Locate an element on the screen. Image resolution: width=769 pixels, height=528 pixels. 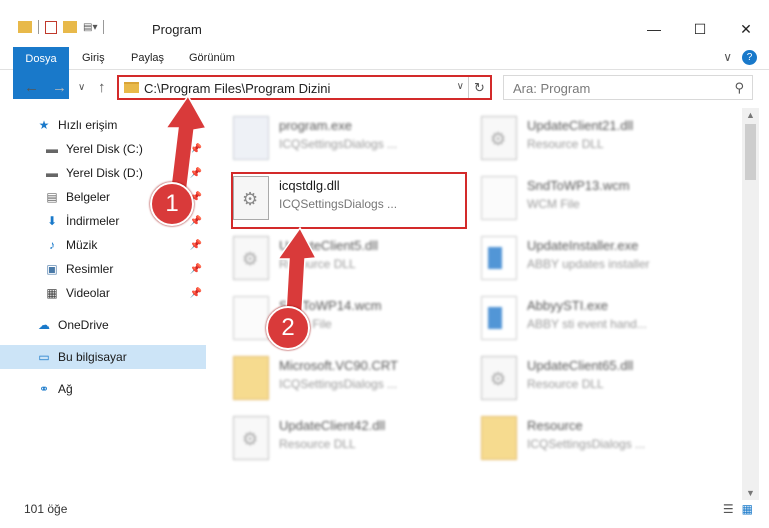
step-badge-2: 2 is located at coordinates (288, 328).